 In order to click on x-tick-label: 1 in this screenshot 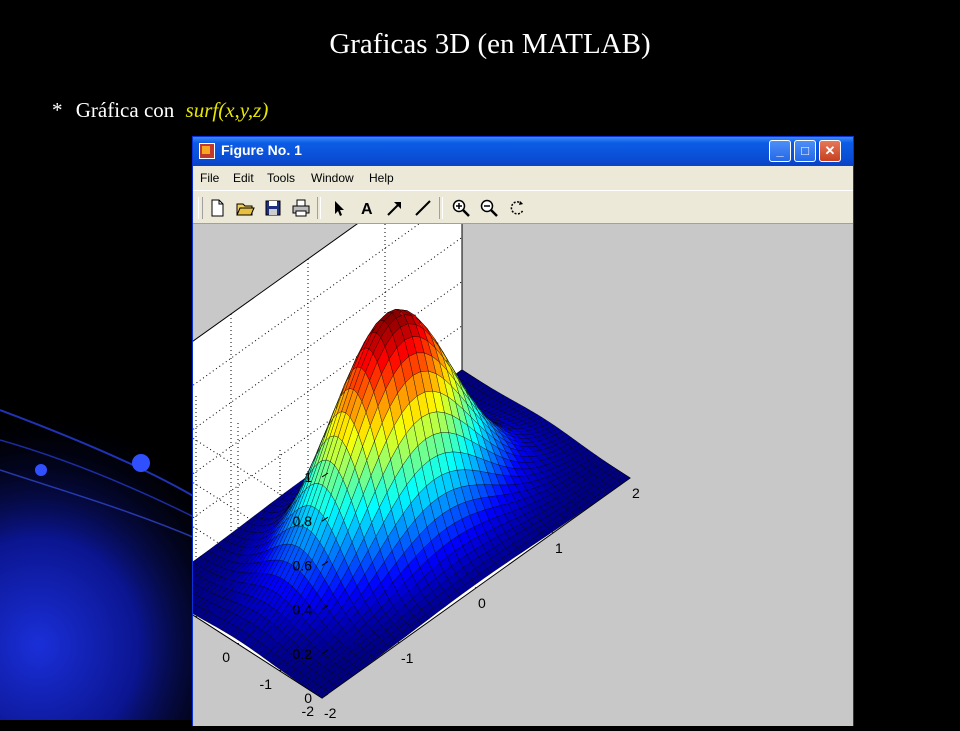, I will do `click(559, 548)`.